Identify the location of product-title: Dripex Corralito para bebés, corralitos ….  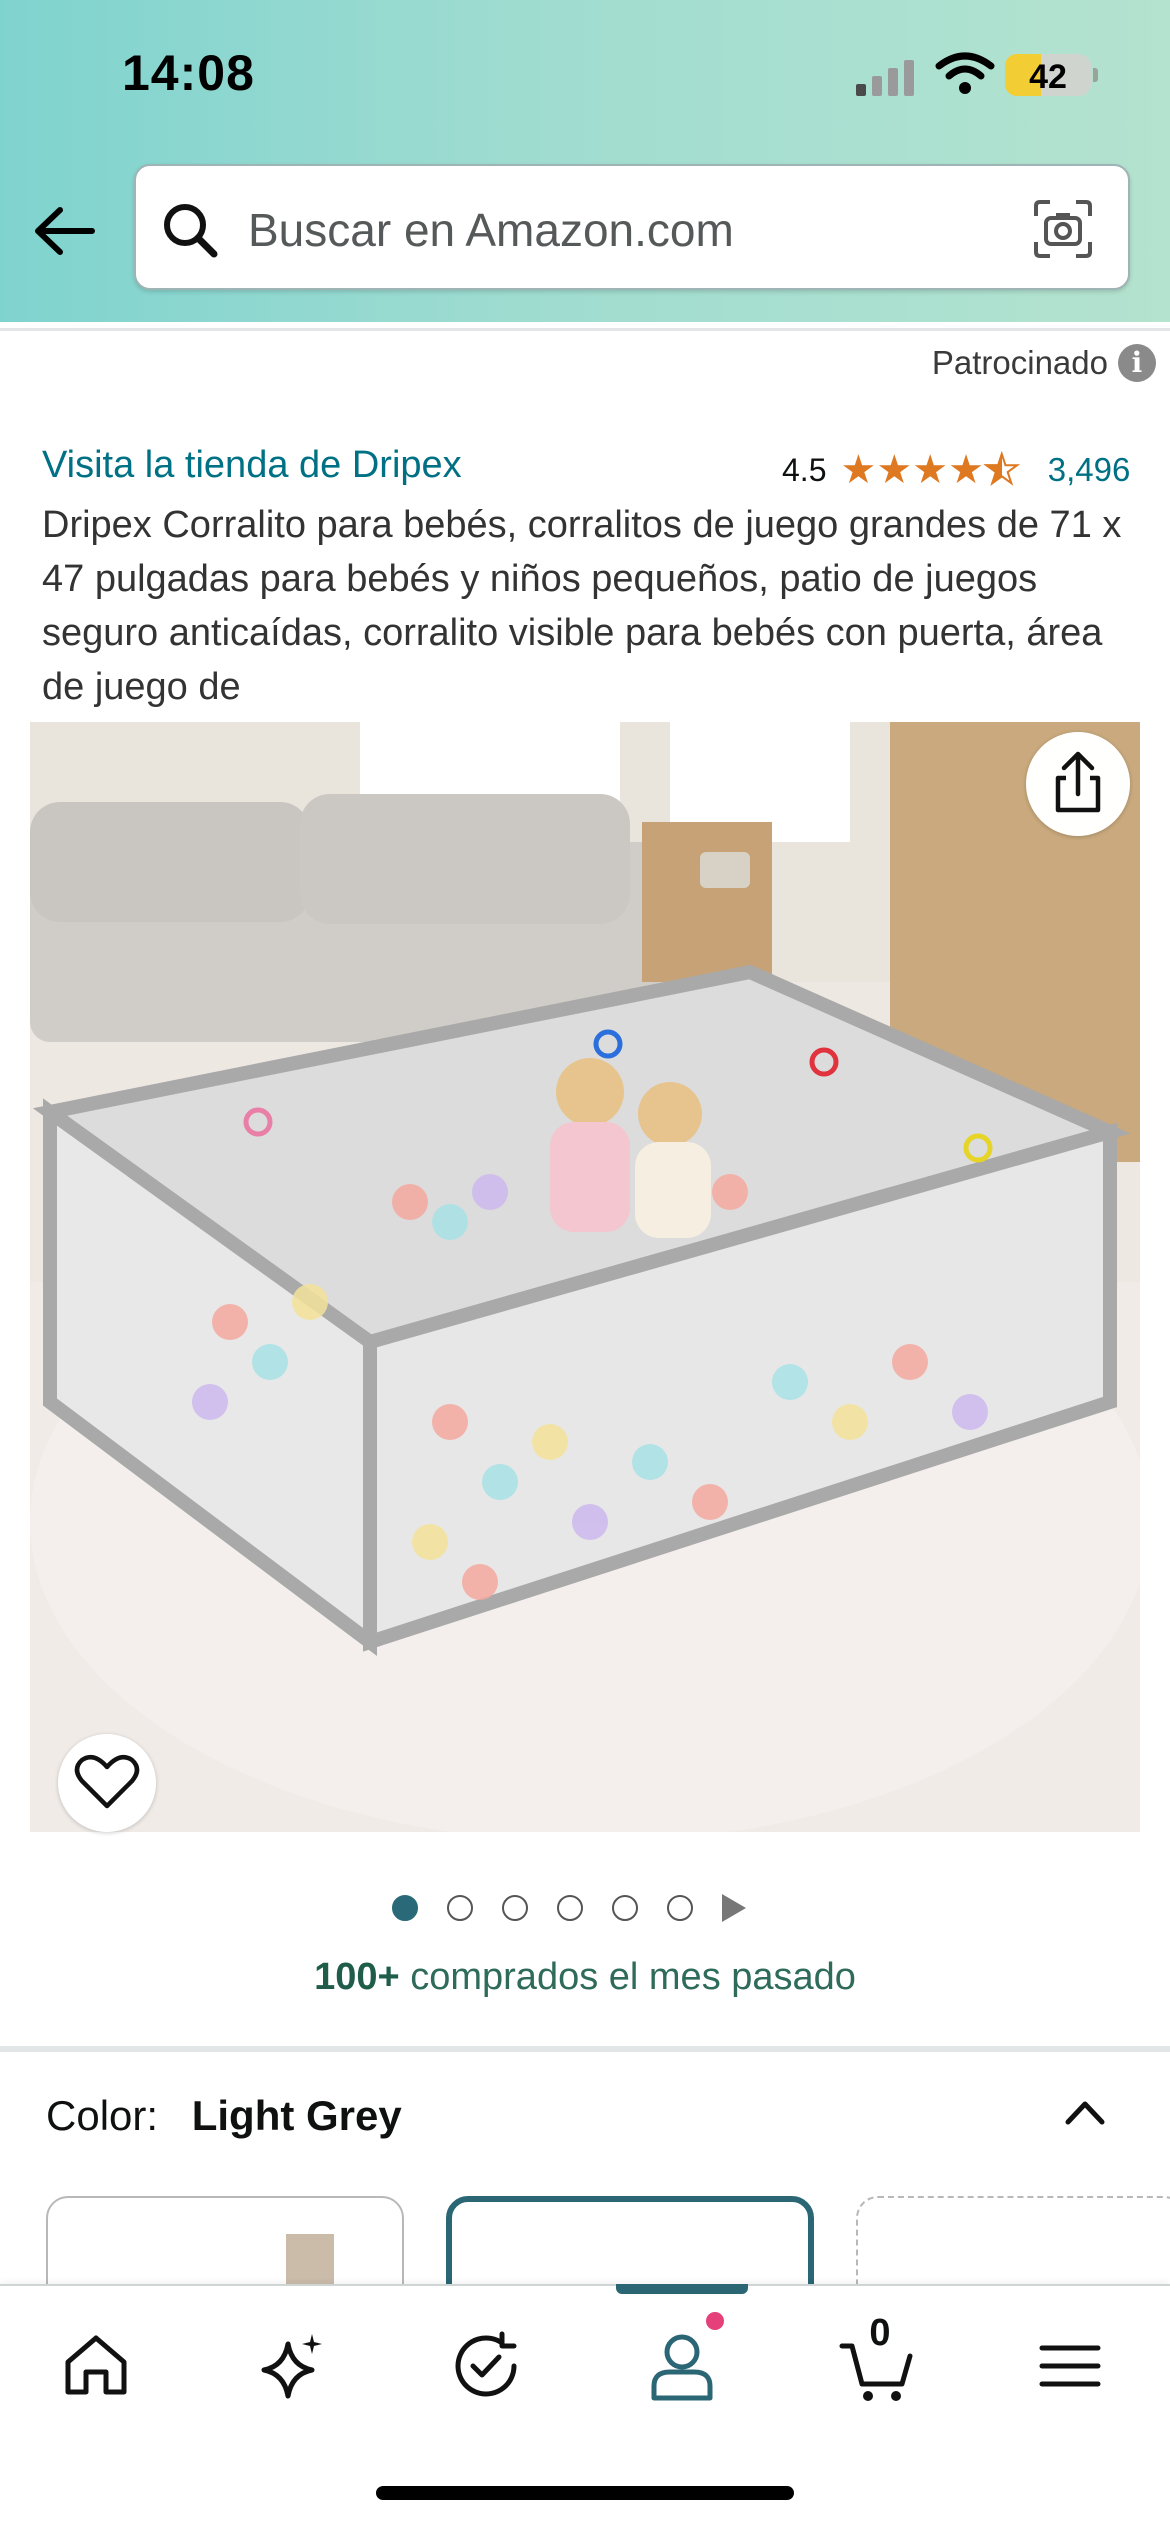
(582, 606).